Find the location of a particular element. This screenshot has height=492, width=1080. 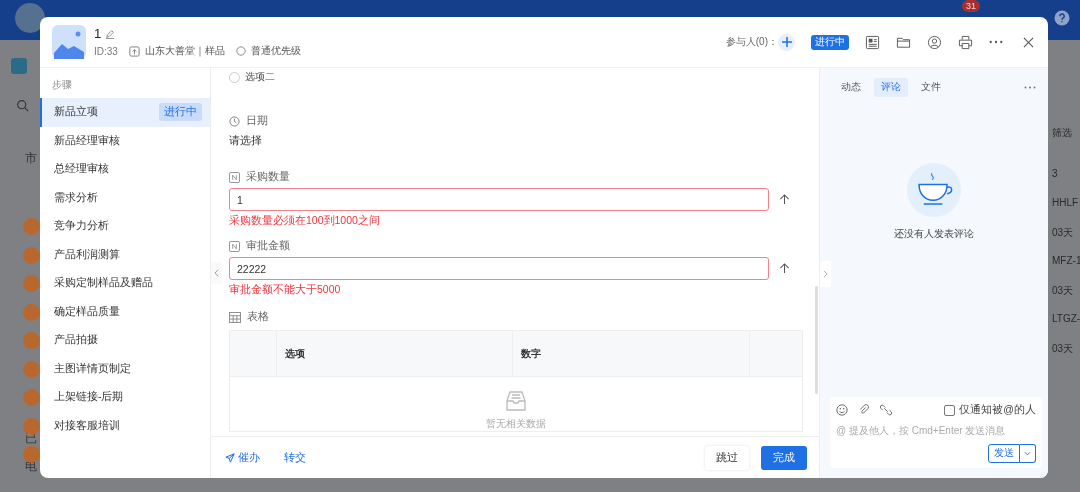

status-badge: 进行中 is located at coordinates (830, 42).